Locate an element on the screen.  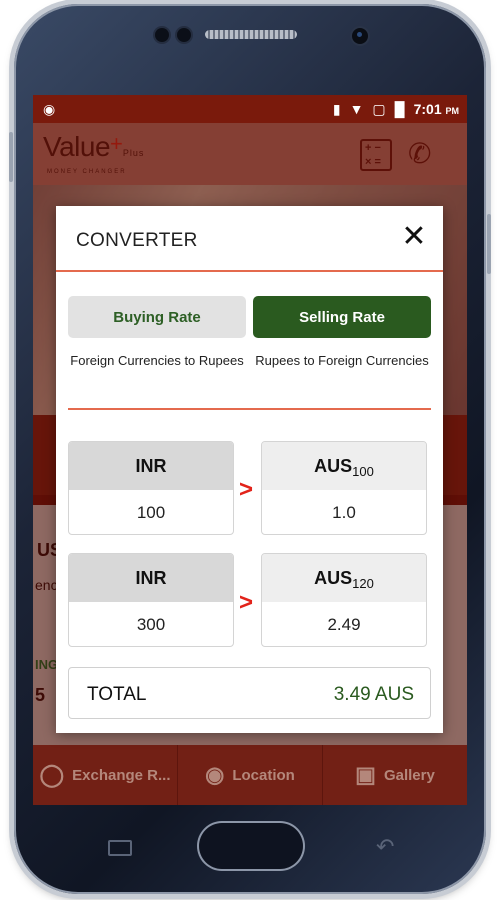
to-currency-rate: 120 is located at coordinates (363, 583).